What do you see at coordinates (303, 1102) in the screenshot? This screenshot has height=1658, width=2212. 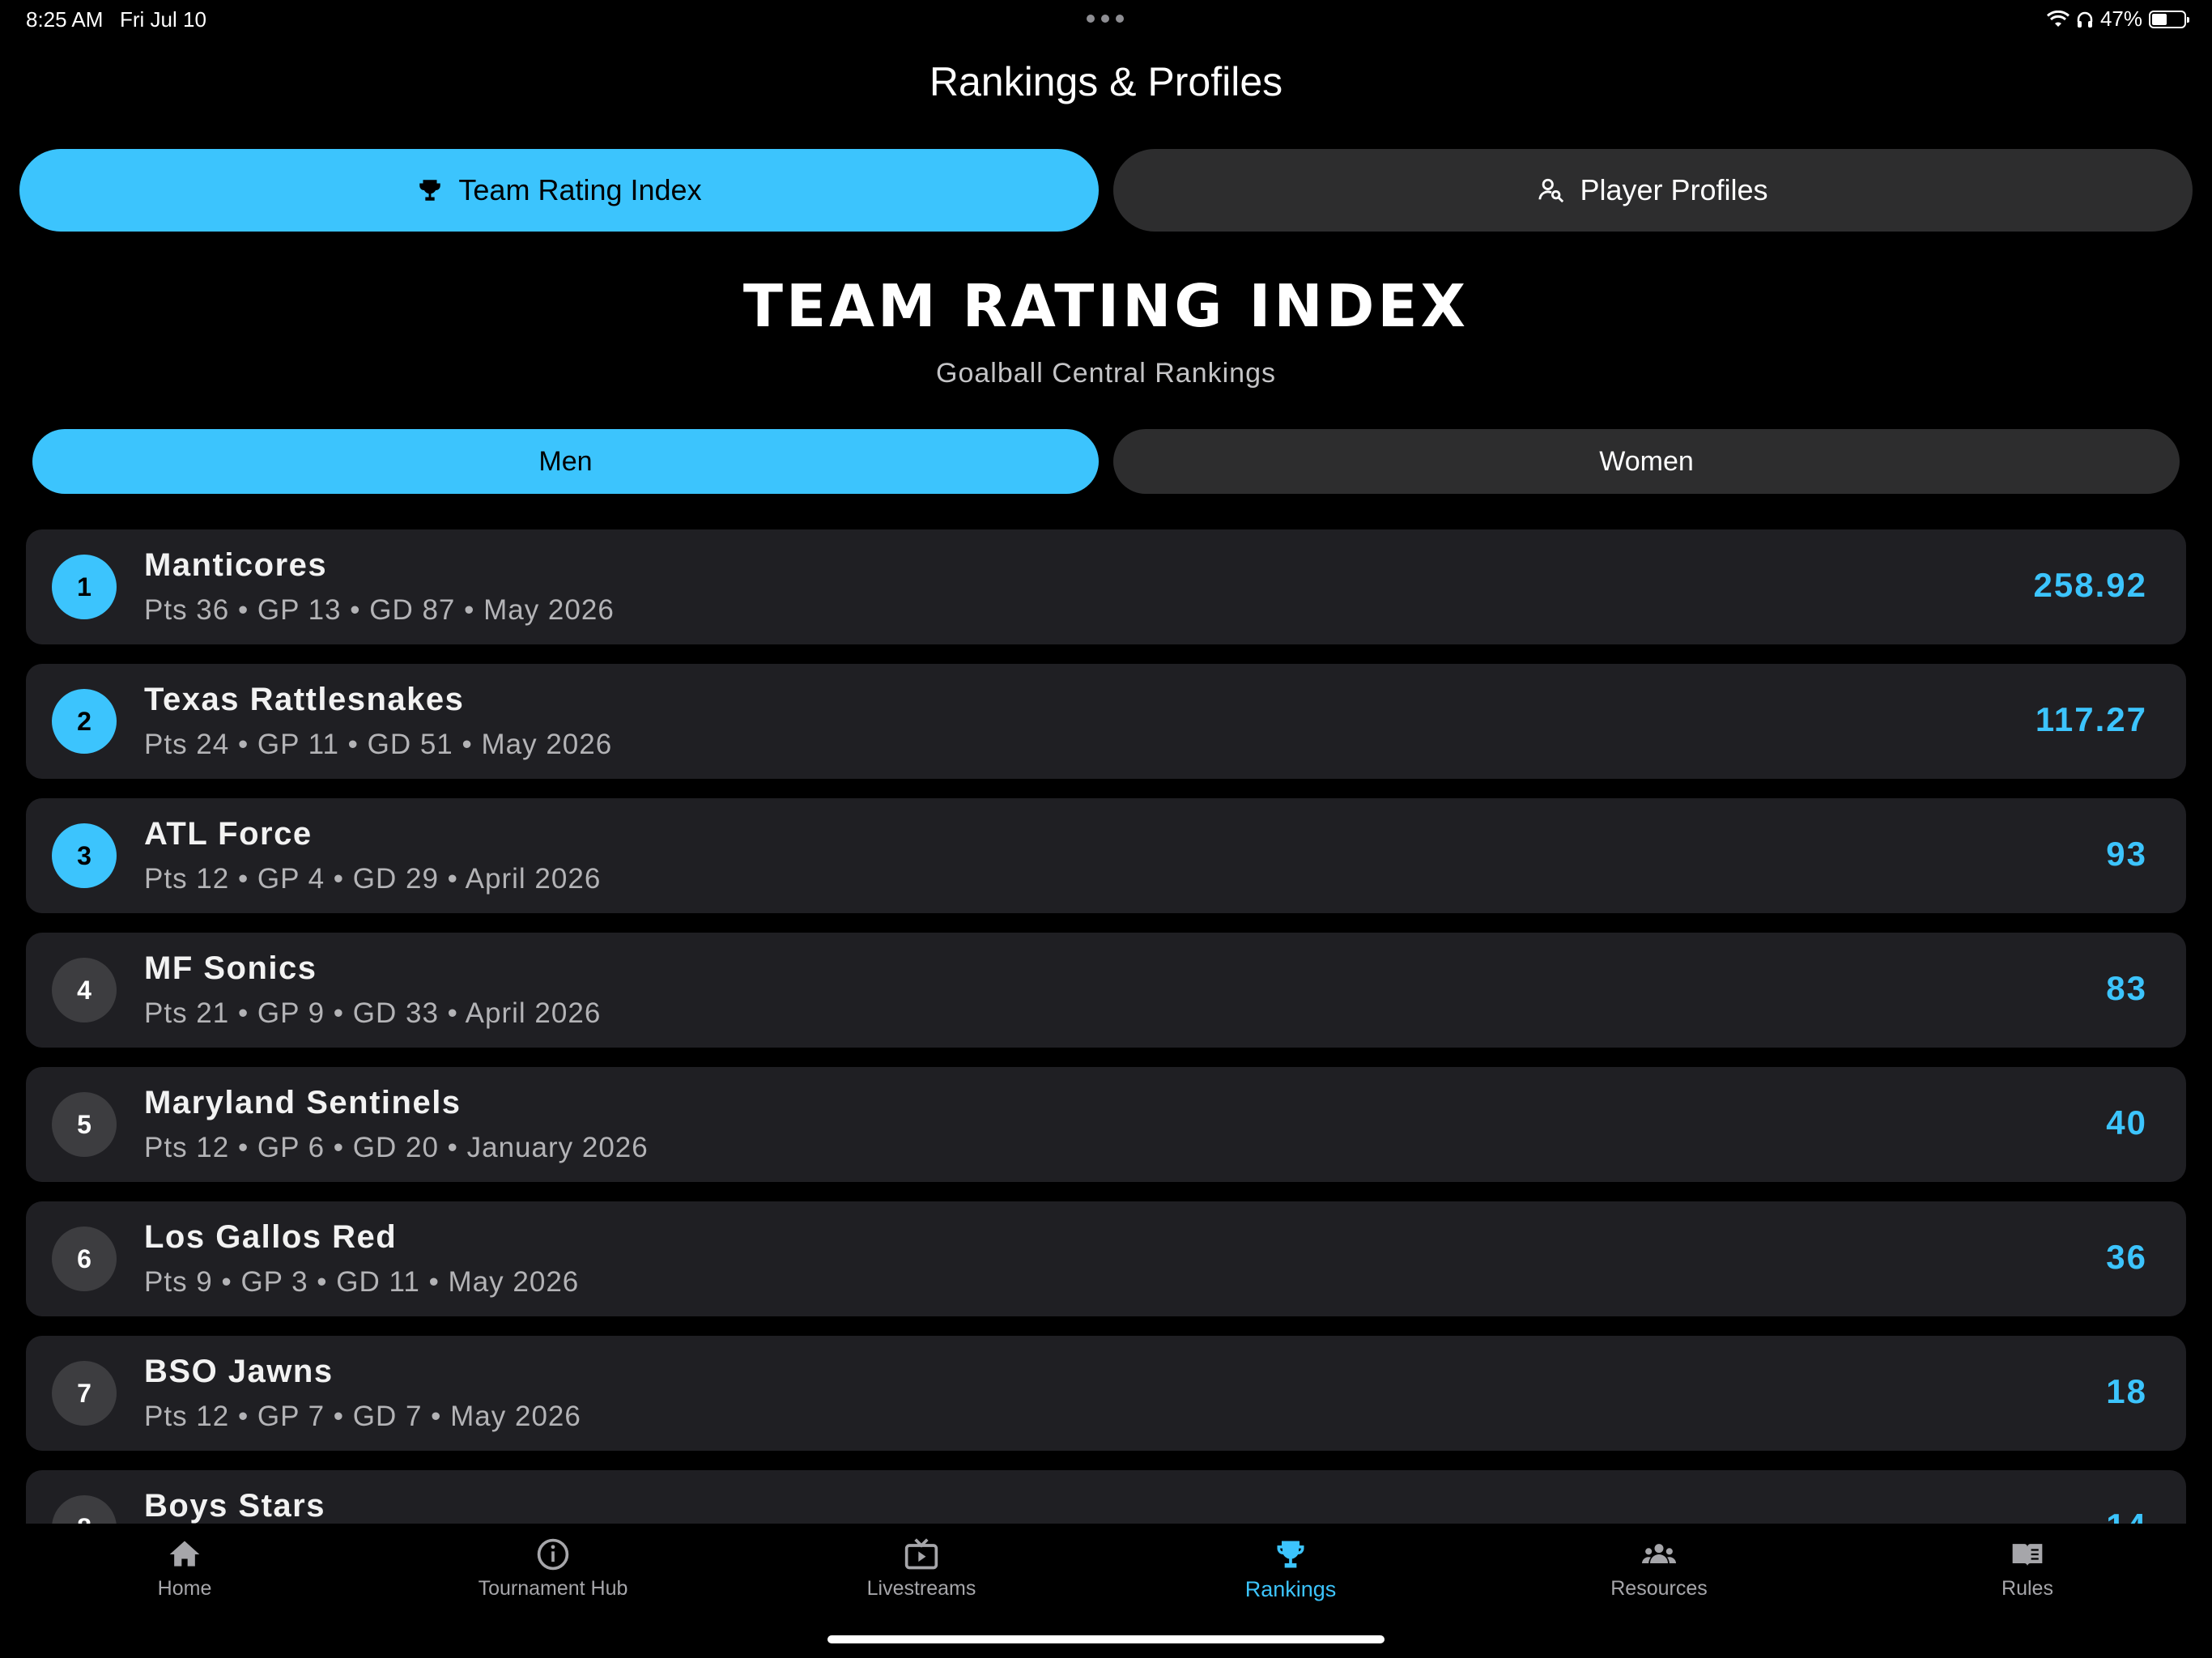 I see `team-name: Maryland Sentinels` at bounding box center [303, 1102].